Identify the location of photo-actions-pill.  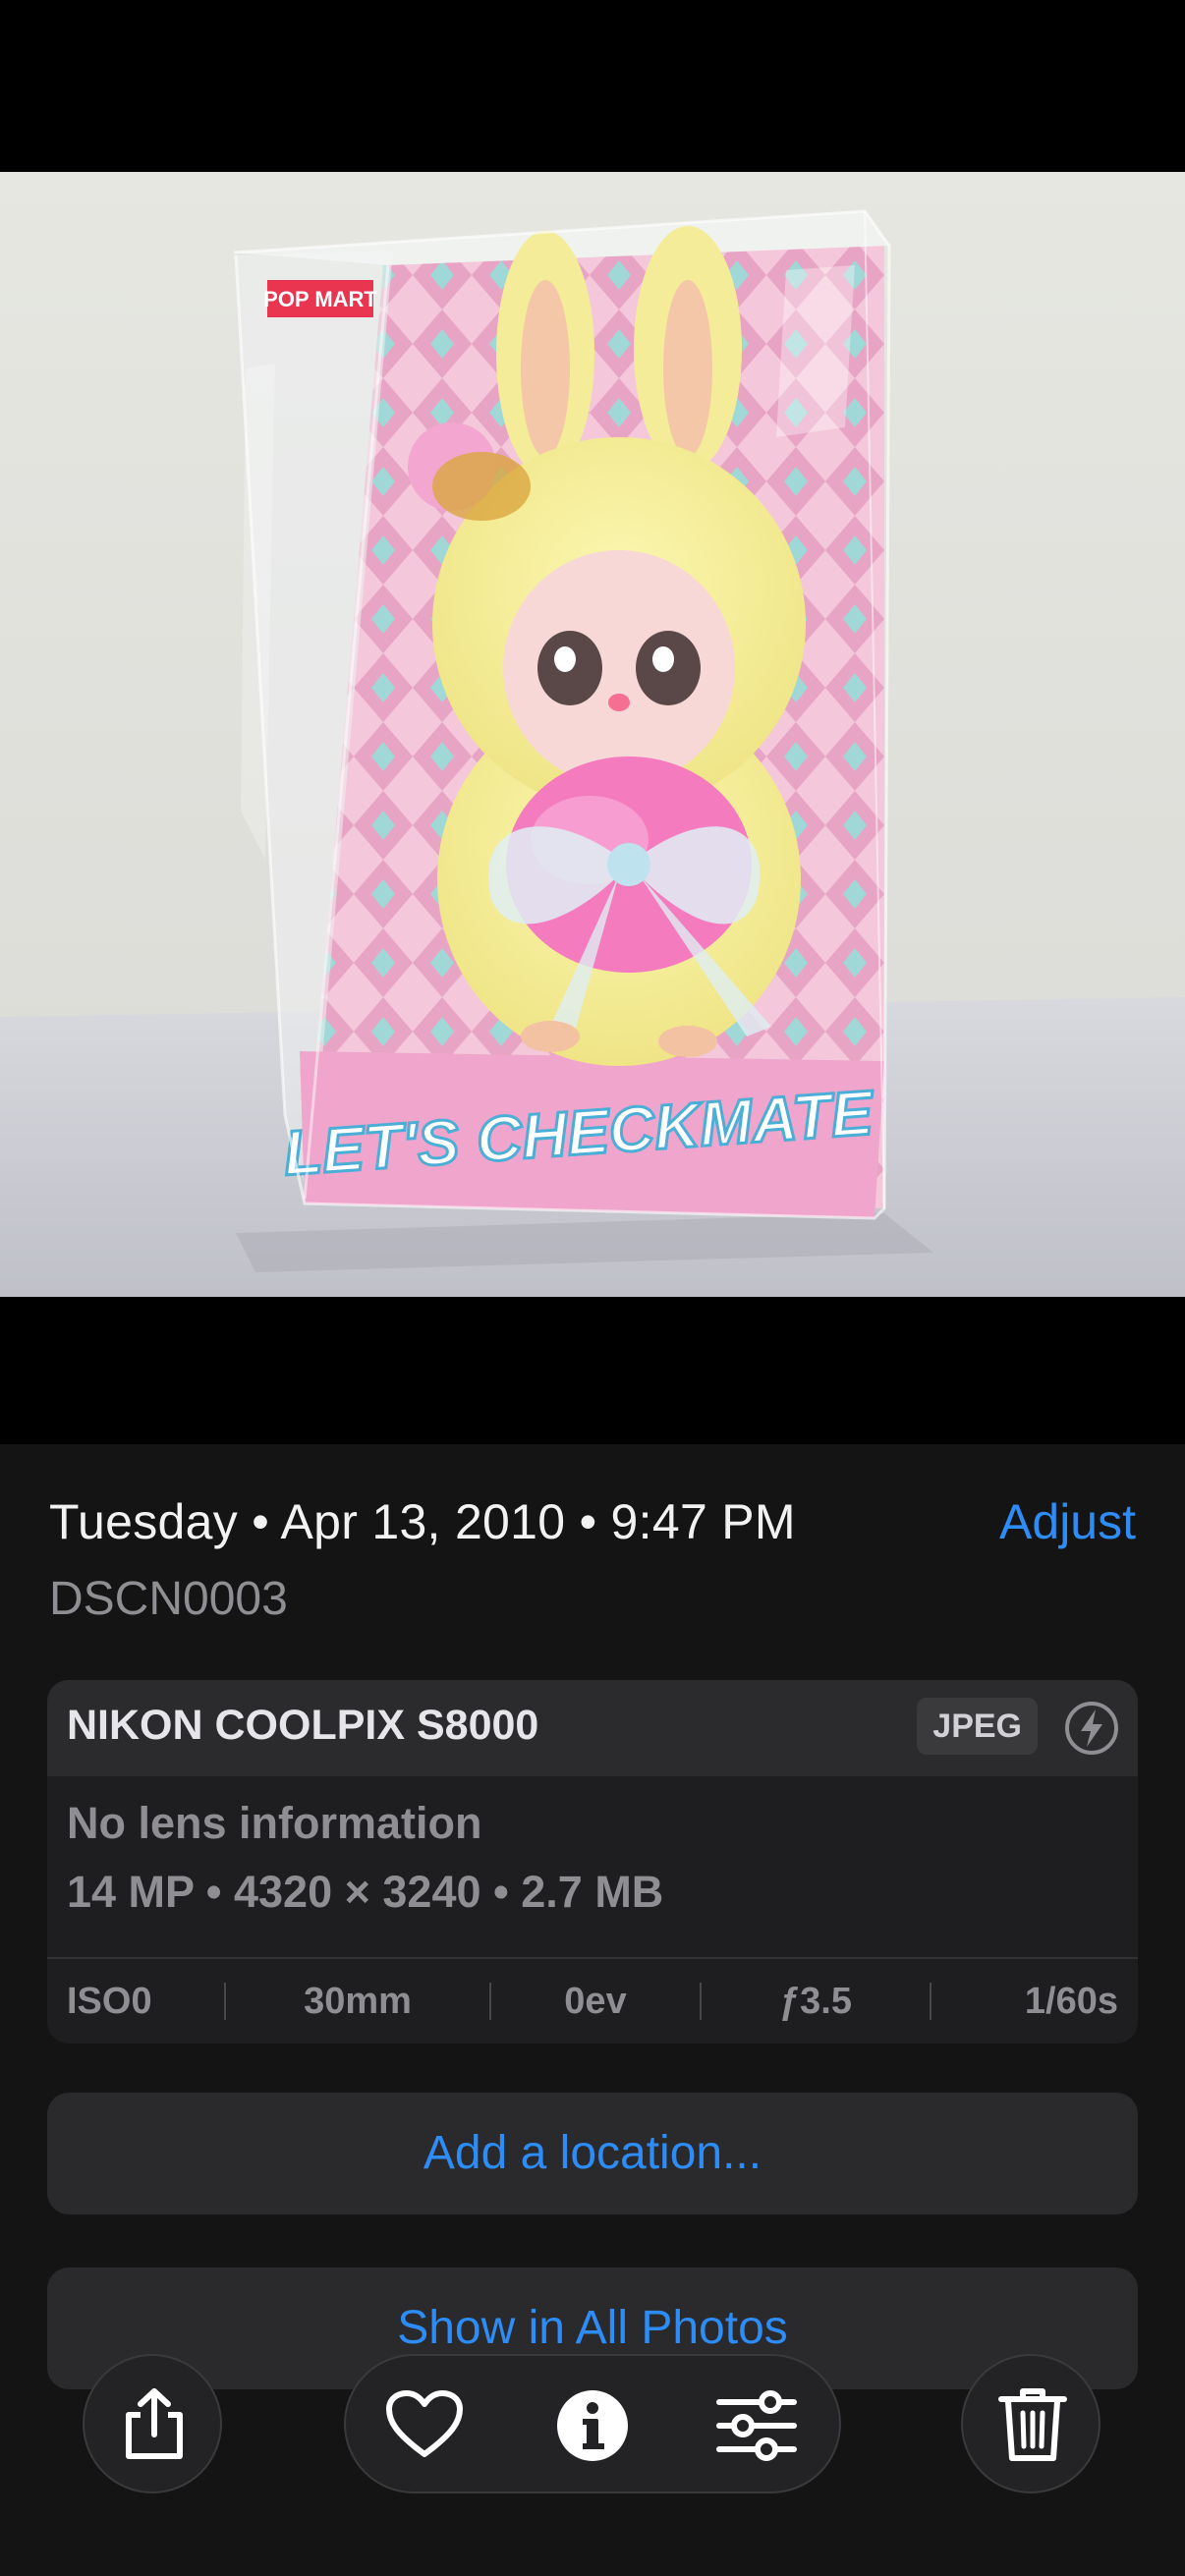
(592, 2423).